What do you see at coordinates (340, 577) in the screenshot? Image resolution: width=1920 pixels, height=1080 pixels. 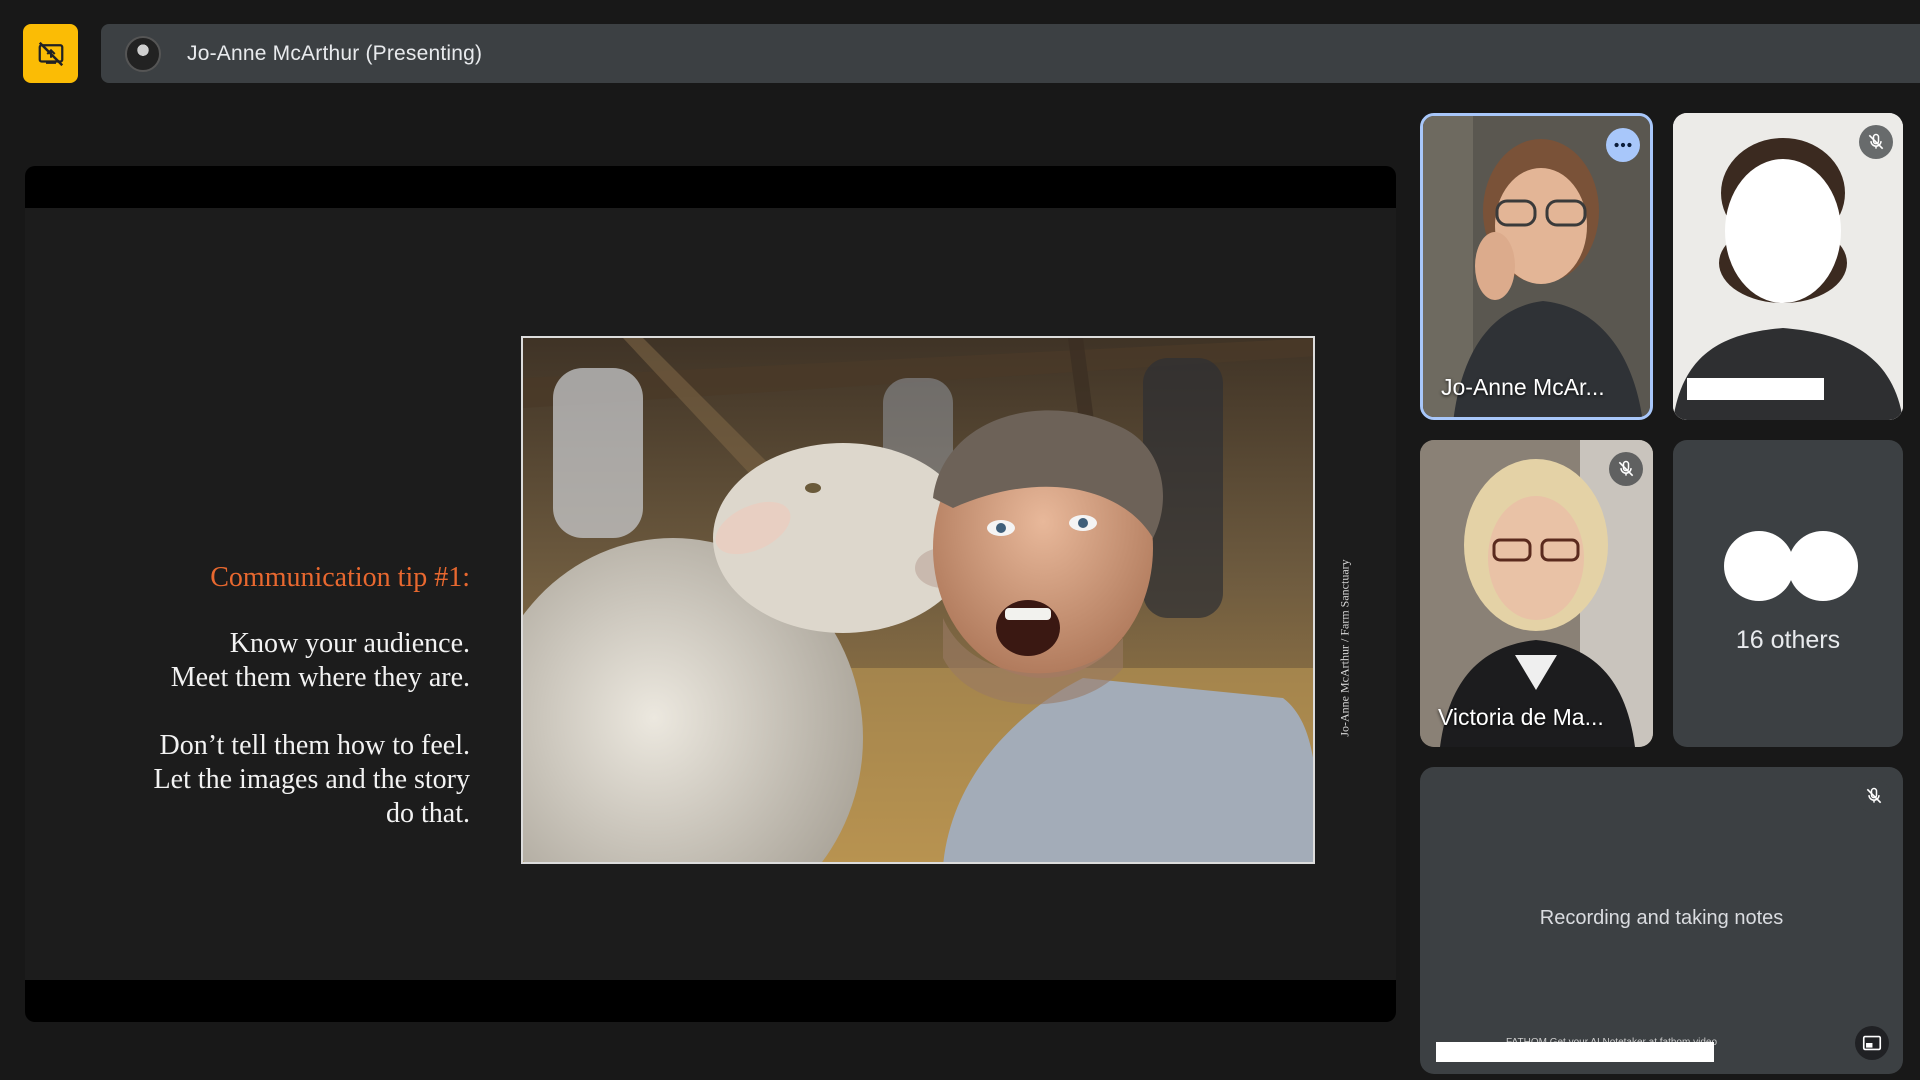 I see `slide-tip-title: Communication tip #1:` at bounding box center [340, 577].